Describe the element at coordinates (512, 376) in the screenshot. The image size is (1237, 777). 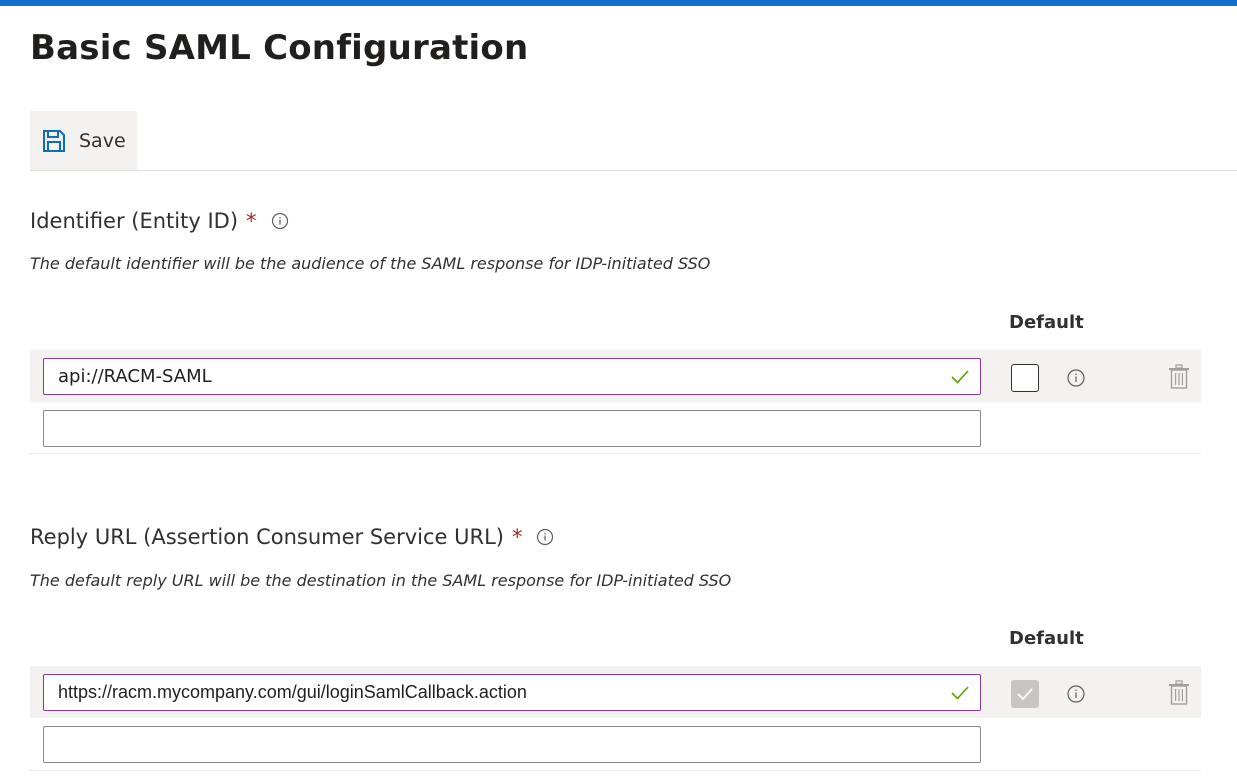
I see `identifier-input: api://RACM-SAML` at that location.